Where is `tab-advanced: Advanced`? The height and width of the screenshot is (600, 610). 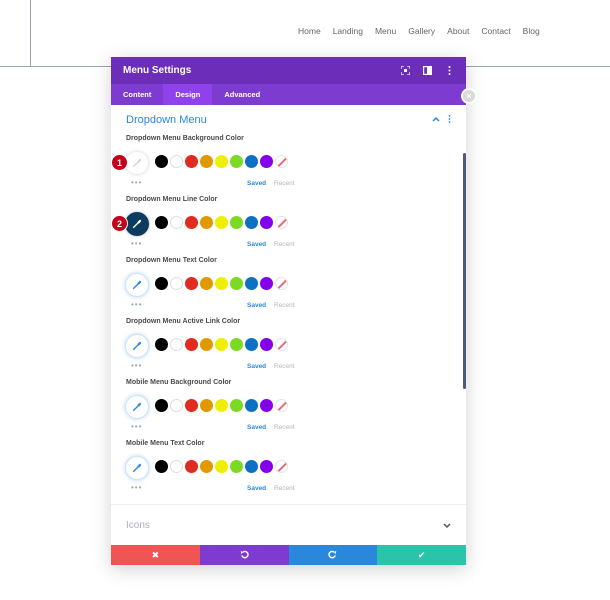
tab-advanced: Advanced is located at coordinates (242, 94).